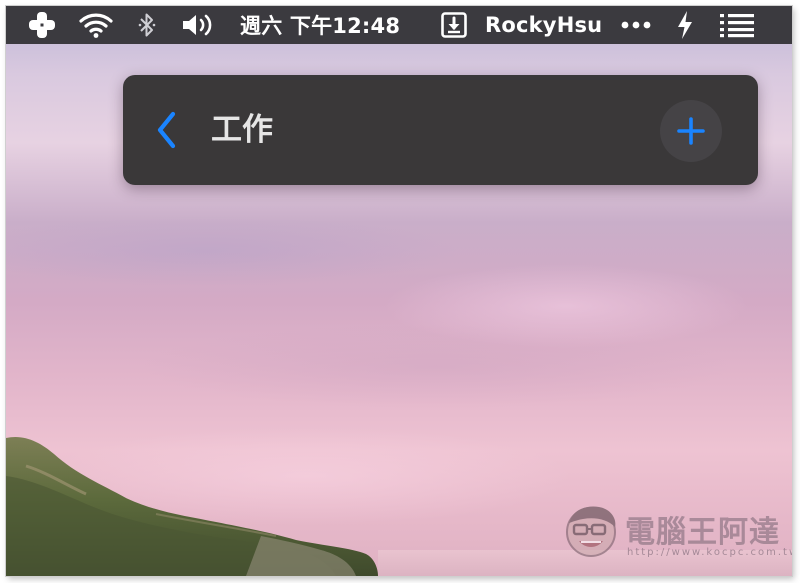 Image resolution: width=800 pixels, height=583 pixels. Describe the element at coordinates (42, 25) in the screenshot. I see `plus-cross-icon` at that location.